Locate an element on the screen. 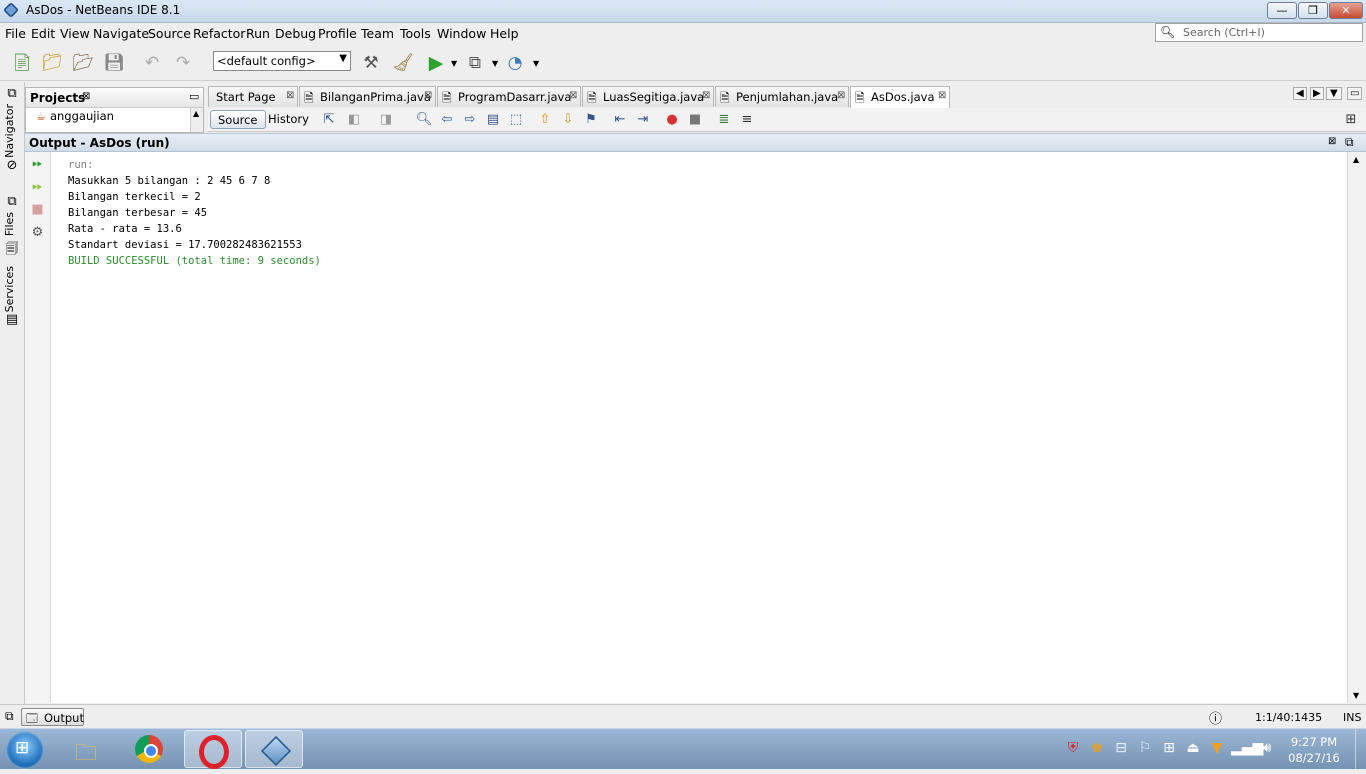 The width and height of the screenshot is (1366, 774). search-box: 🔍︎ Search (Ctrl+I) is located at coordinates (1259, 32).